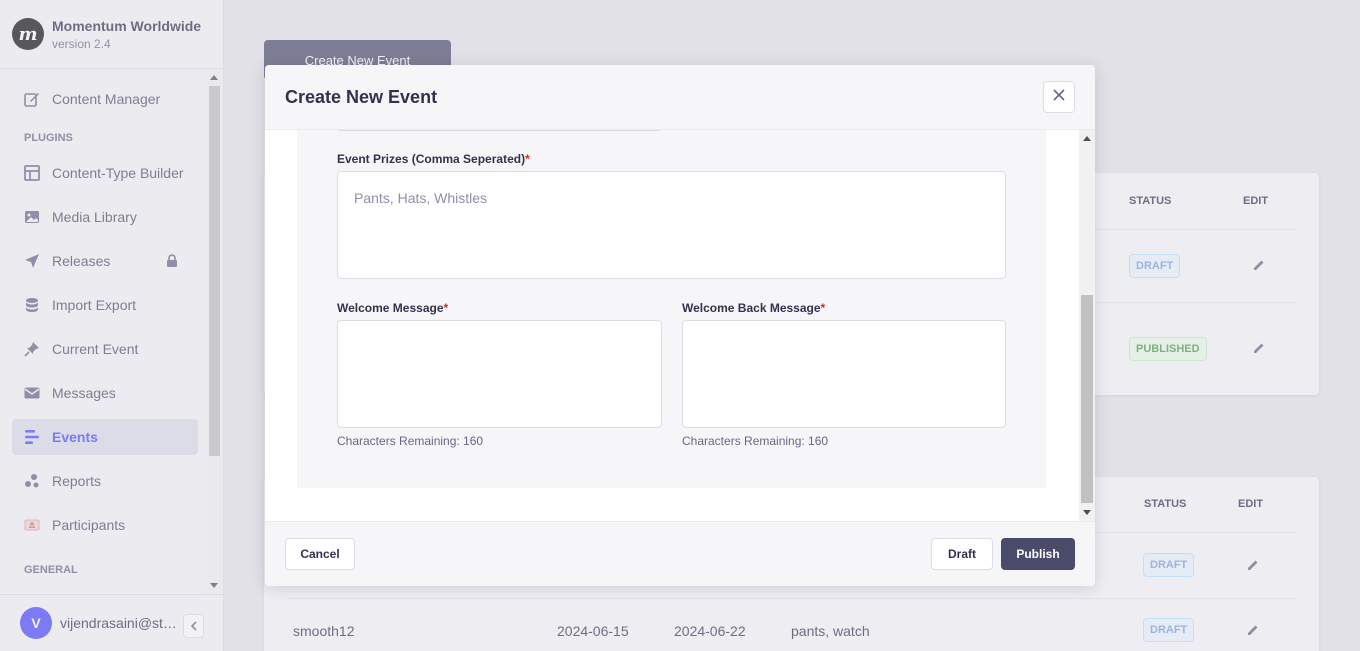 This screenshot has height=651, width=1360. What do you see at coordinates (680, 97) in the screenshot?
I see `modal-header: Create New Event` at bounding box center [680, 97].